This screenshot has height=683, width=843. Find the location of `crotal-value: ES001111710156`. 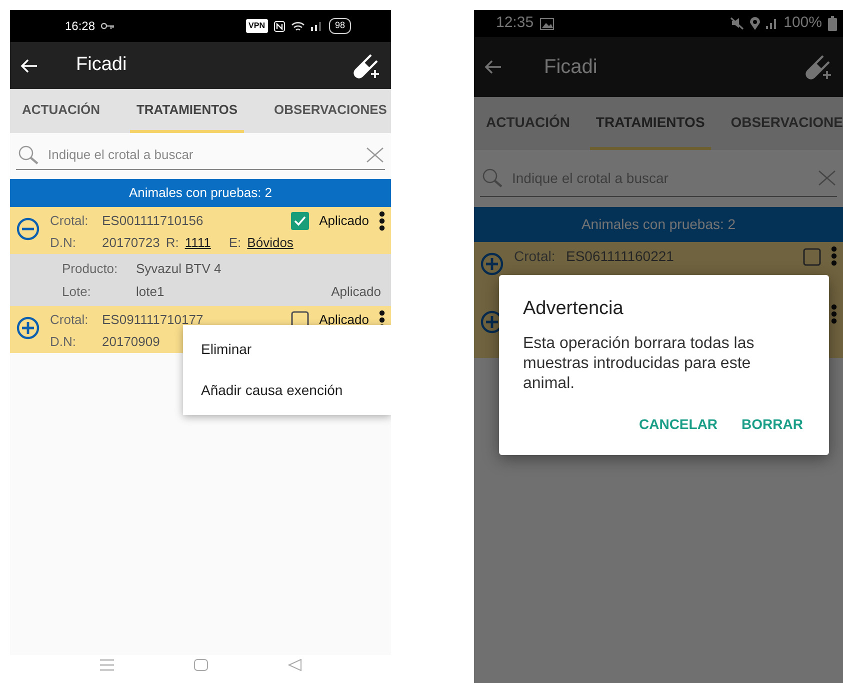

crotal-value: ES001111710156 is located at coordinates (153, 221).